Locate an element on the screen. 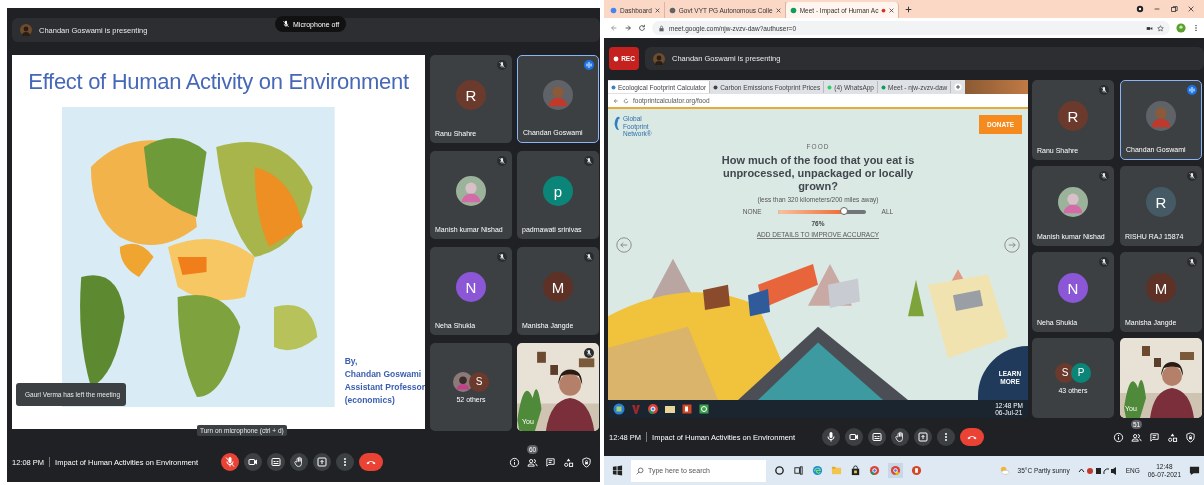 The height and width of the screenshot is (485, 1204). profile-avatar-icon is located at coordinates (1181, 28).